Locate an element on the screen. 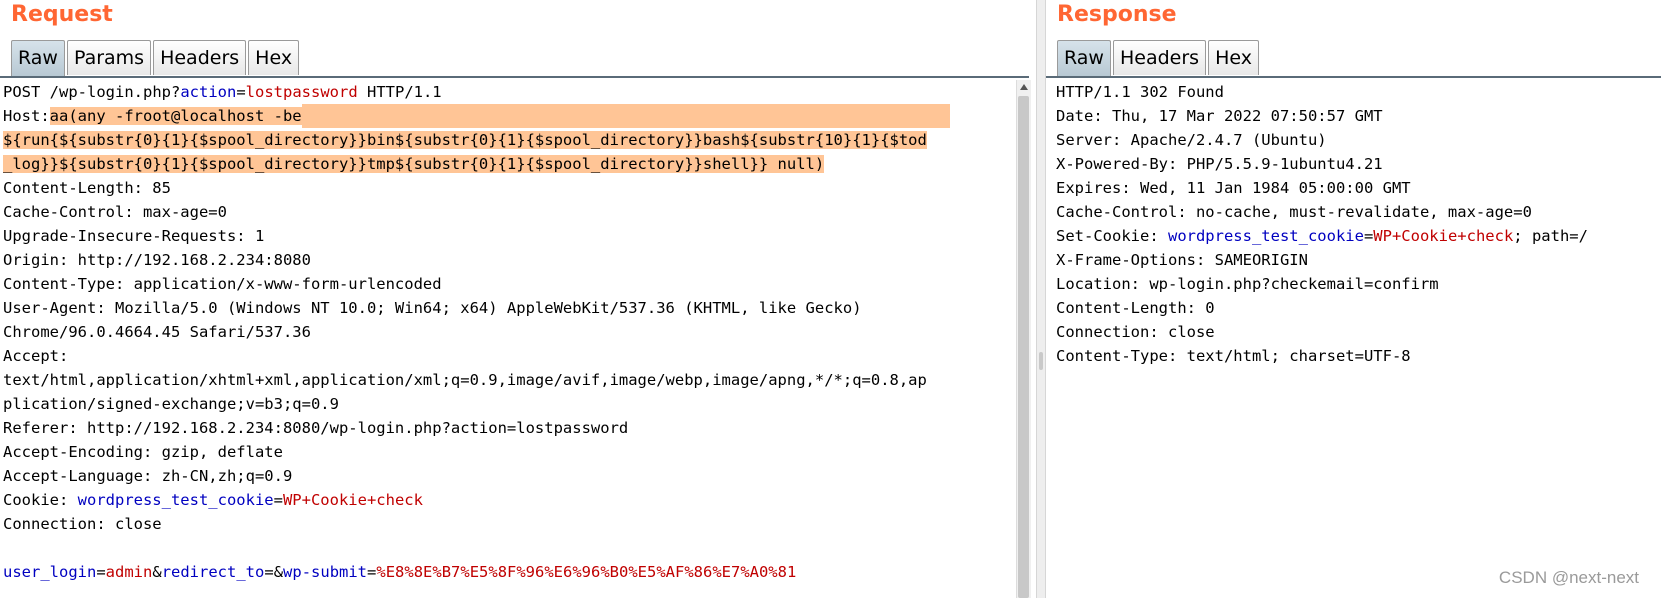 This screenshot has width=1661, height=598. param-value: lostpassword is located at coordinates (301, 92).